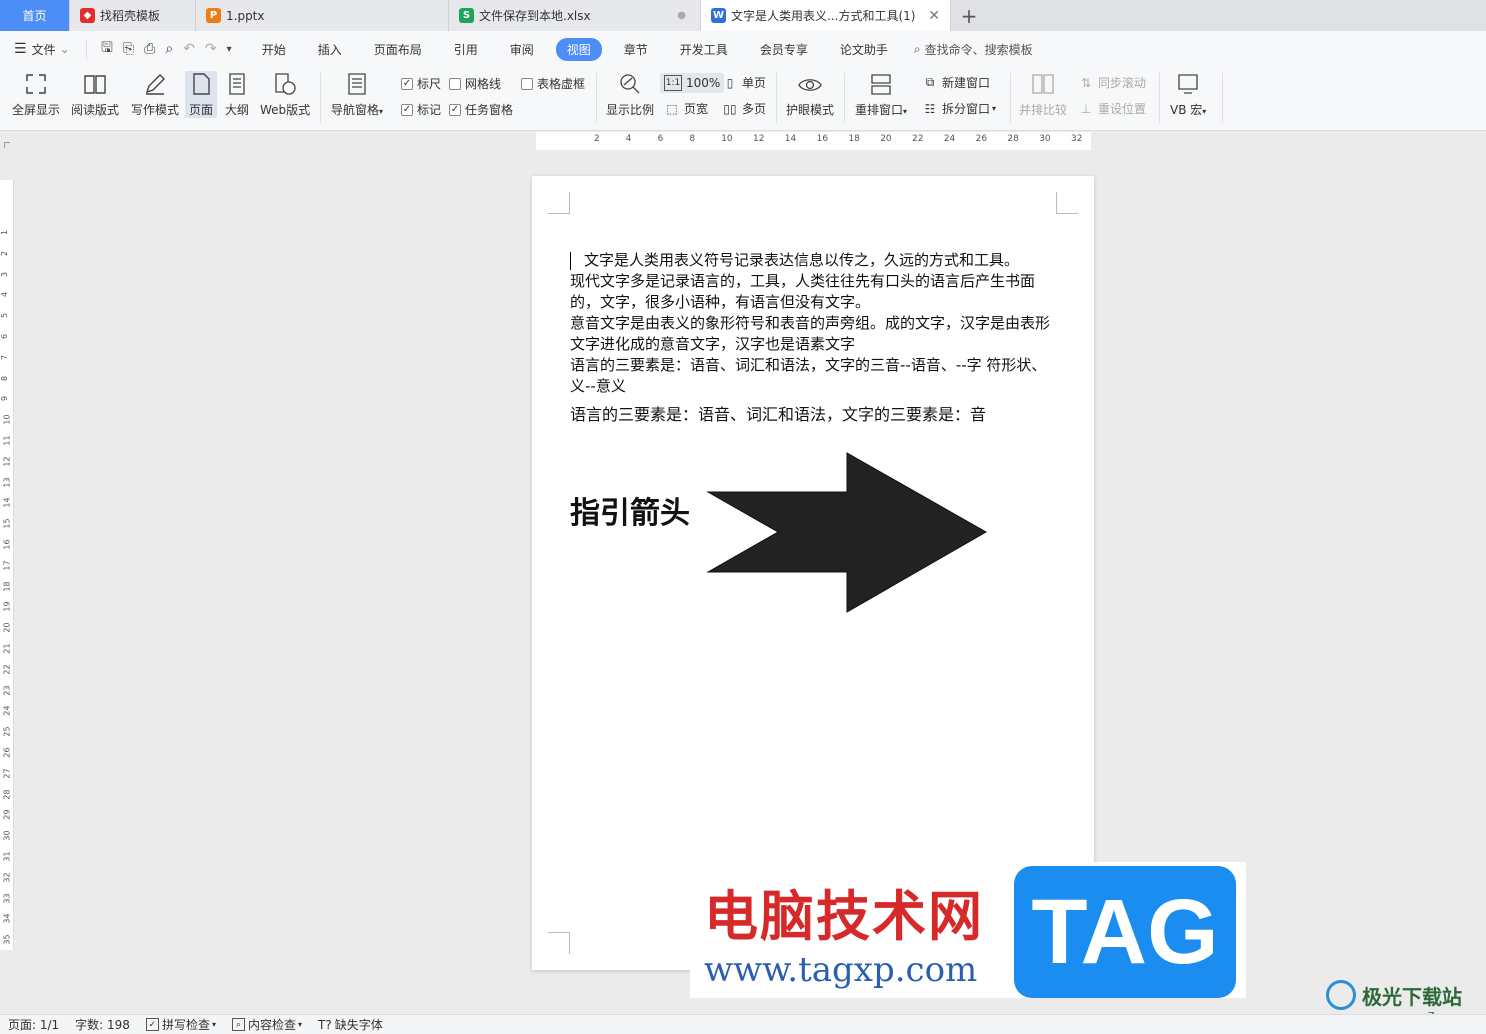 The width and height of the screenshot is (1486, 1034). Describe the element at coordinates (522, 49) in the screenshot. I see `menu-review: 审阅` at that location.